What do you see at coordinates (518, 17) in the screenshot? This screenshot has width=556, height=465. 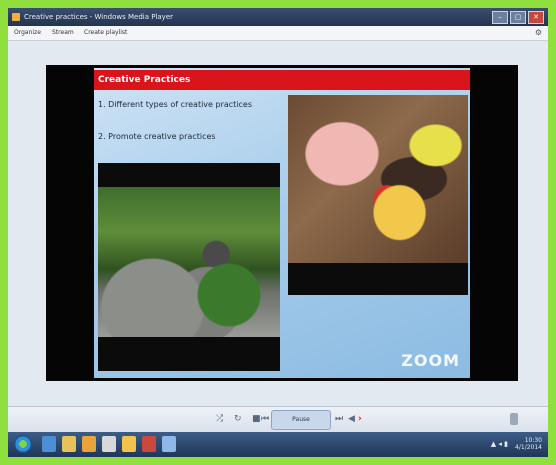 I see `maximize-button: ▢` at bounding box center [518, 17].